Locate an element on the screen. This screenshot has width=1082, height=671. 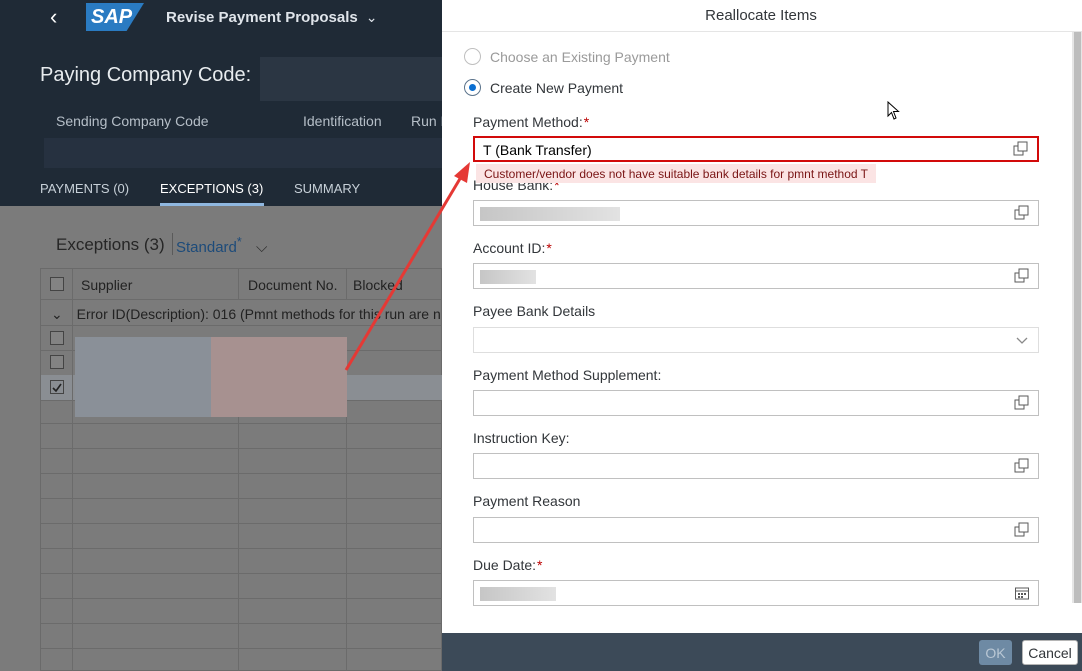
table-title: Exceptions (3) is located at coordinates (110, 244).